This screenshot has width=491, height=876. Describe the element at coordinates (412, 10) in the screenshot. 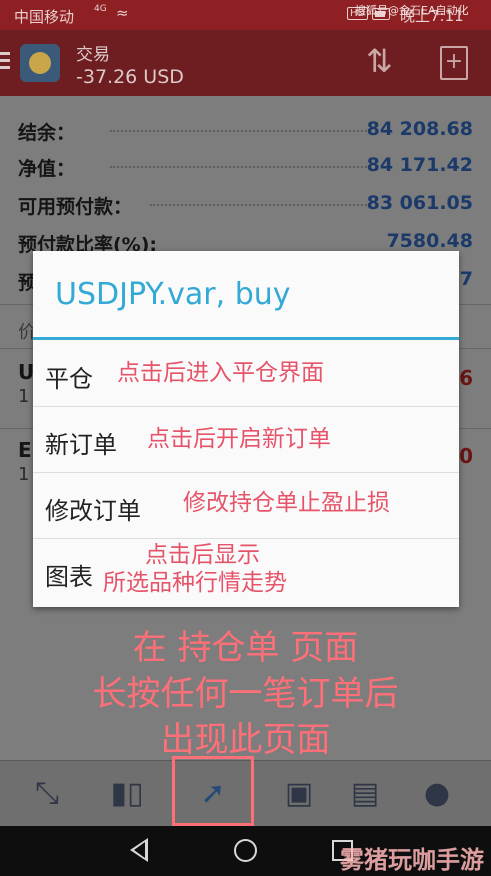

I see `watermark-top: 搜狐号@金石EA自动化` at that location.